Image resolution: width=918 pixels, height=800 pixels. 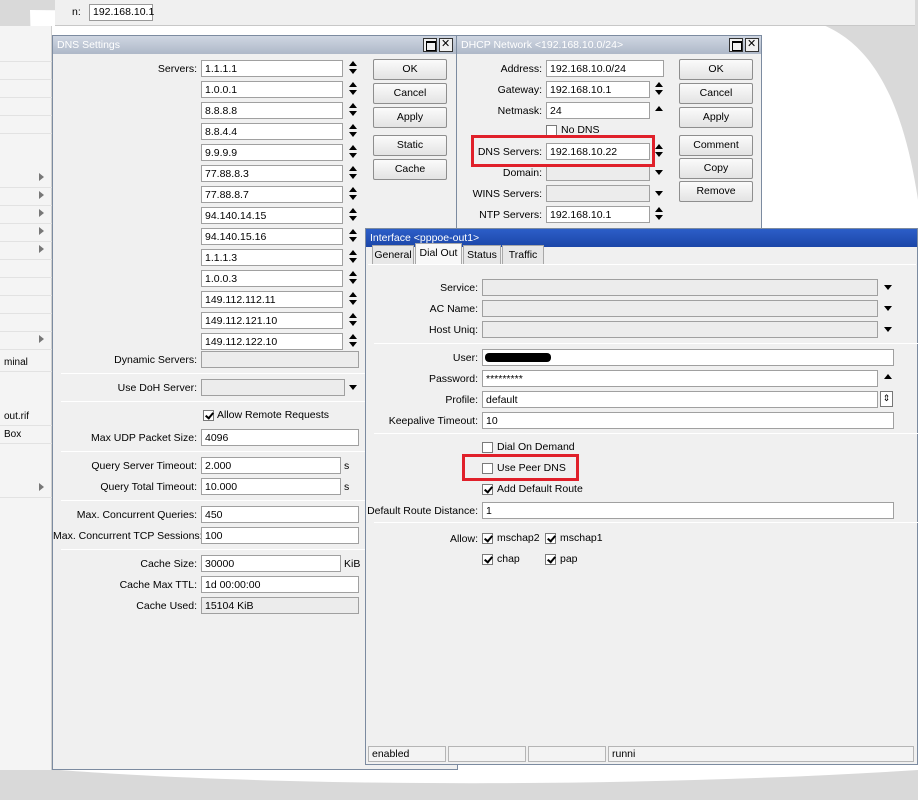 What do you see at coordinates (272, 131) in the screenshot?
I see `dns-server-field: 8.8.4.4` at bounding box center [272, 131].